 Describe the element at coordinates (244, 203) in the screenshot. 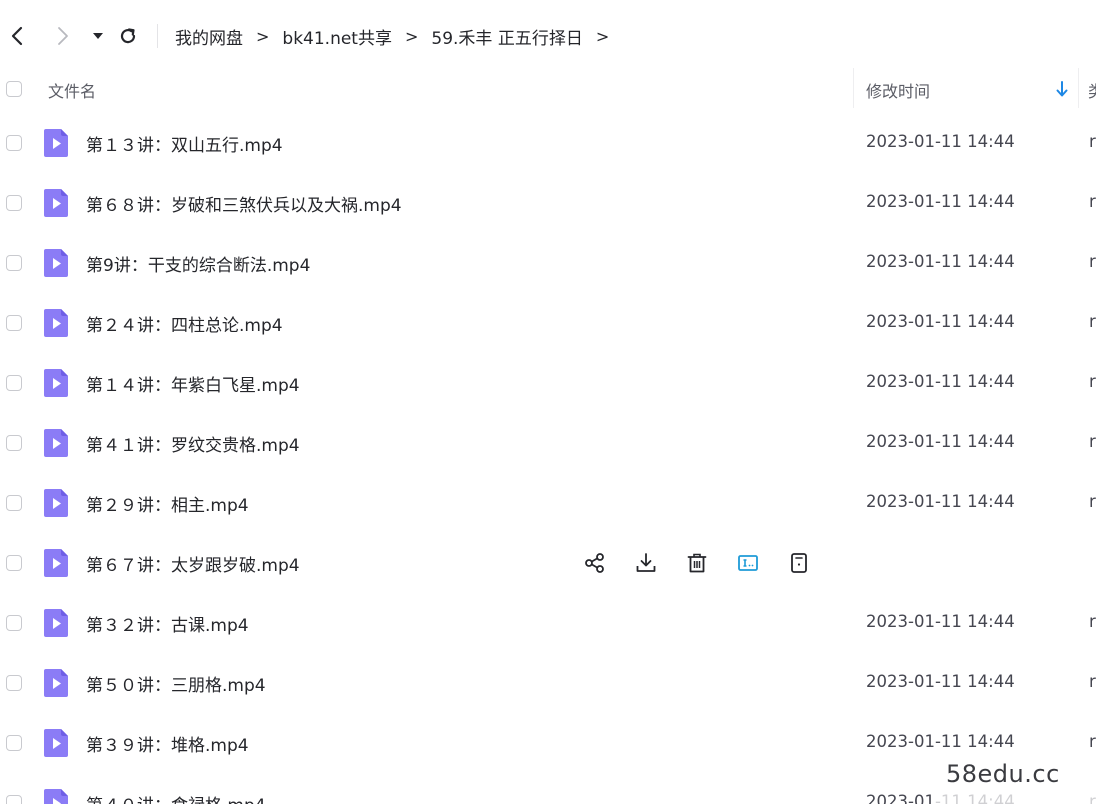

I see `file-name: 第６８讲：岁破和三煞伏兵以及大祸.mp4` at that location.